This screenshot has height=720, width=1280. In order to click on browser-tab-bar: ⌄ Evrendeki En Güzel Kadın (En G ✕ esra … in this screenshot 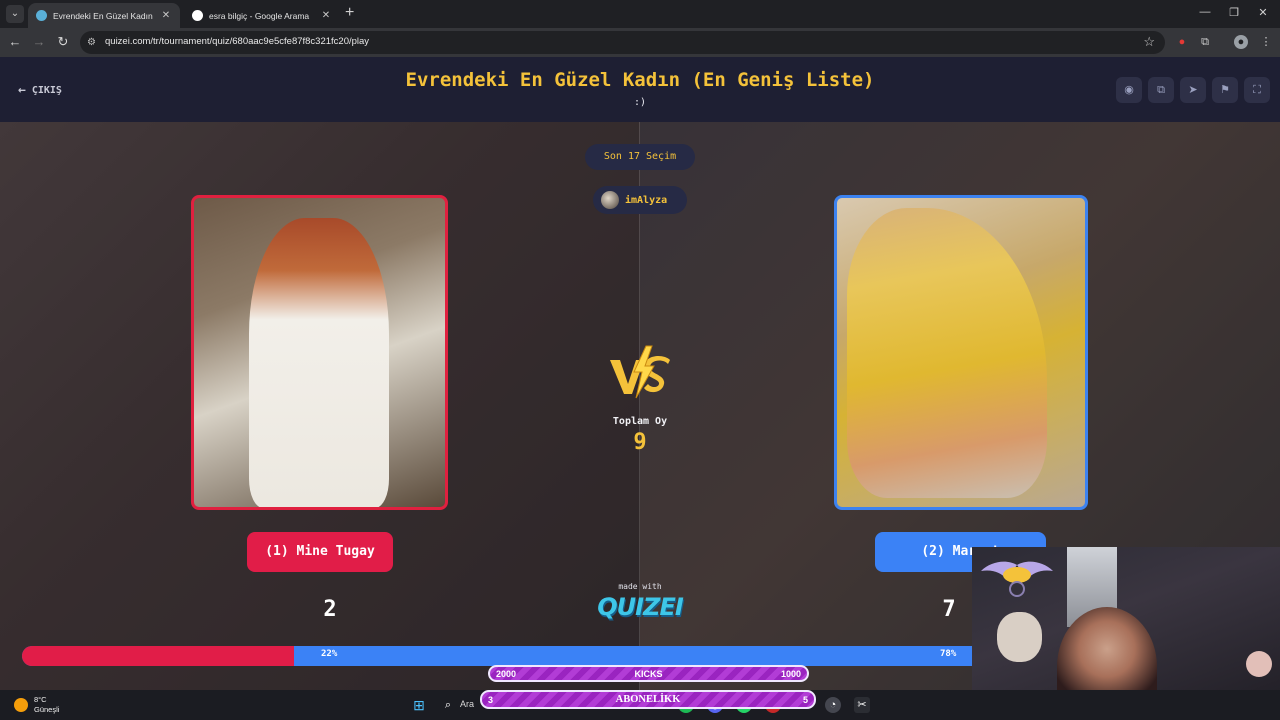, I will do `click(640, 14)`.